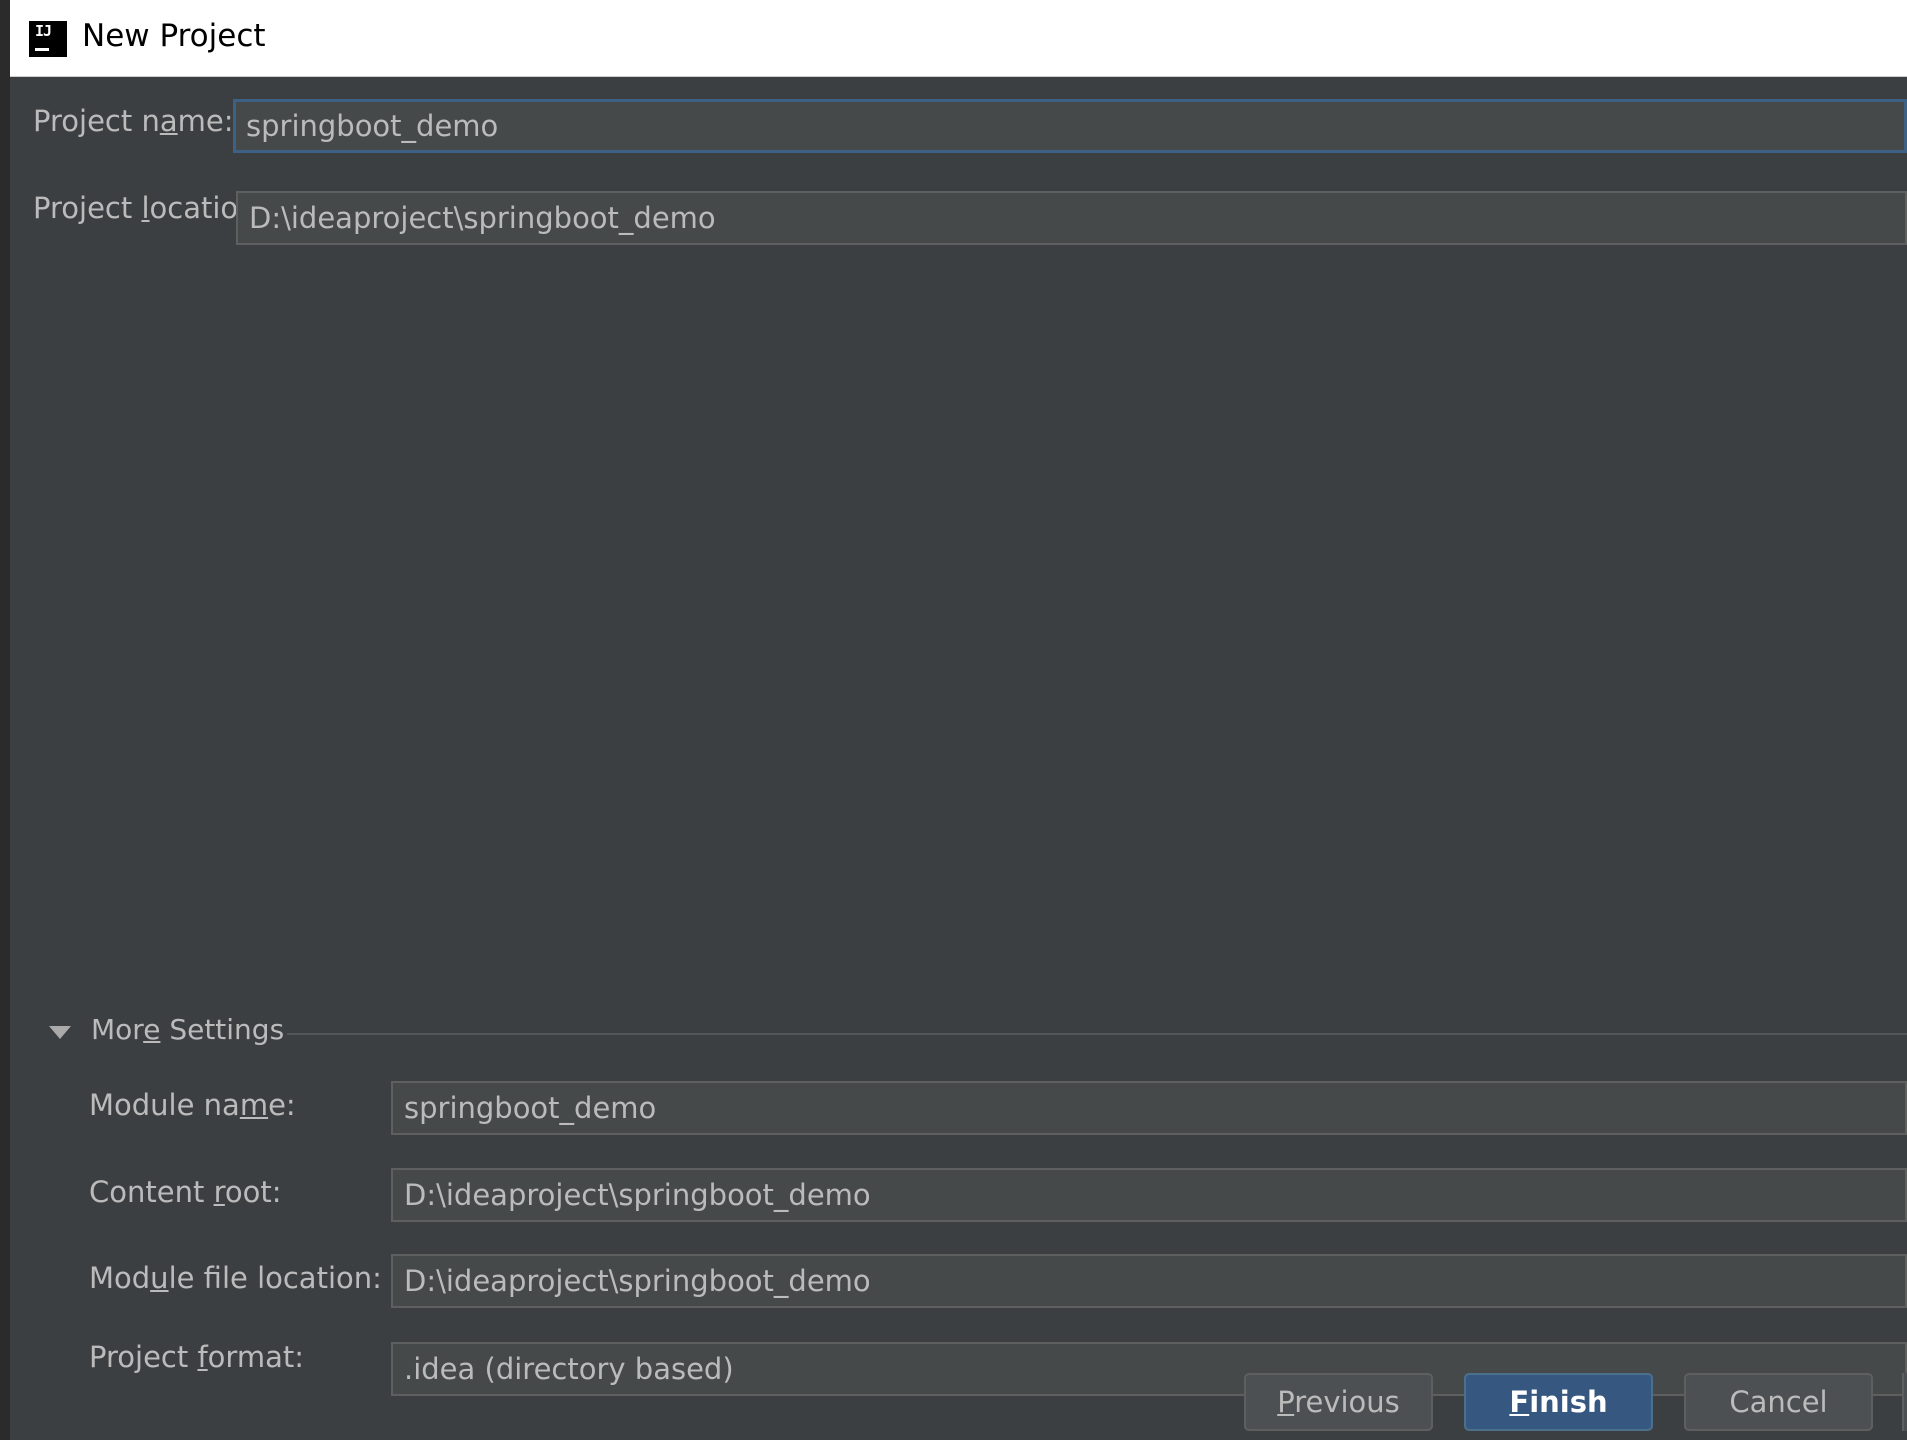 This screenshot has height=1440, width=1907. Describe the element at coordinates (1904, 1402) in the screenshot. I see `help-button-edge` at that location.